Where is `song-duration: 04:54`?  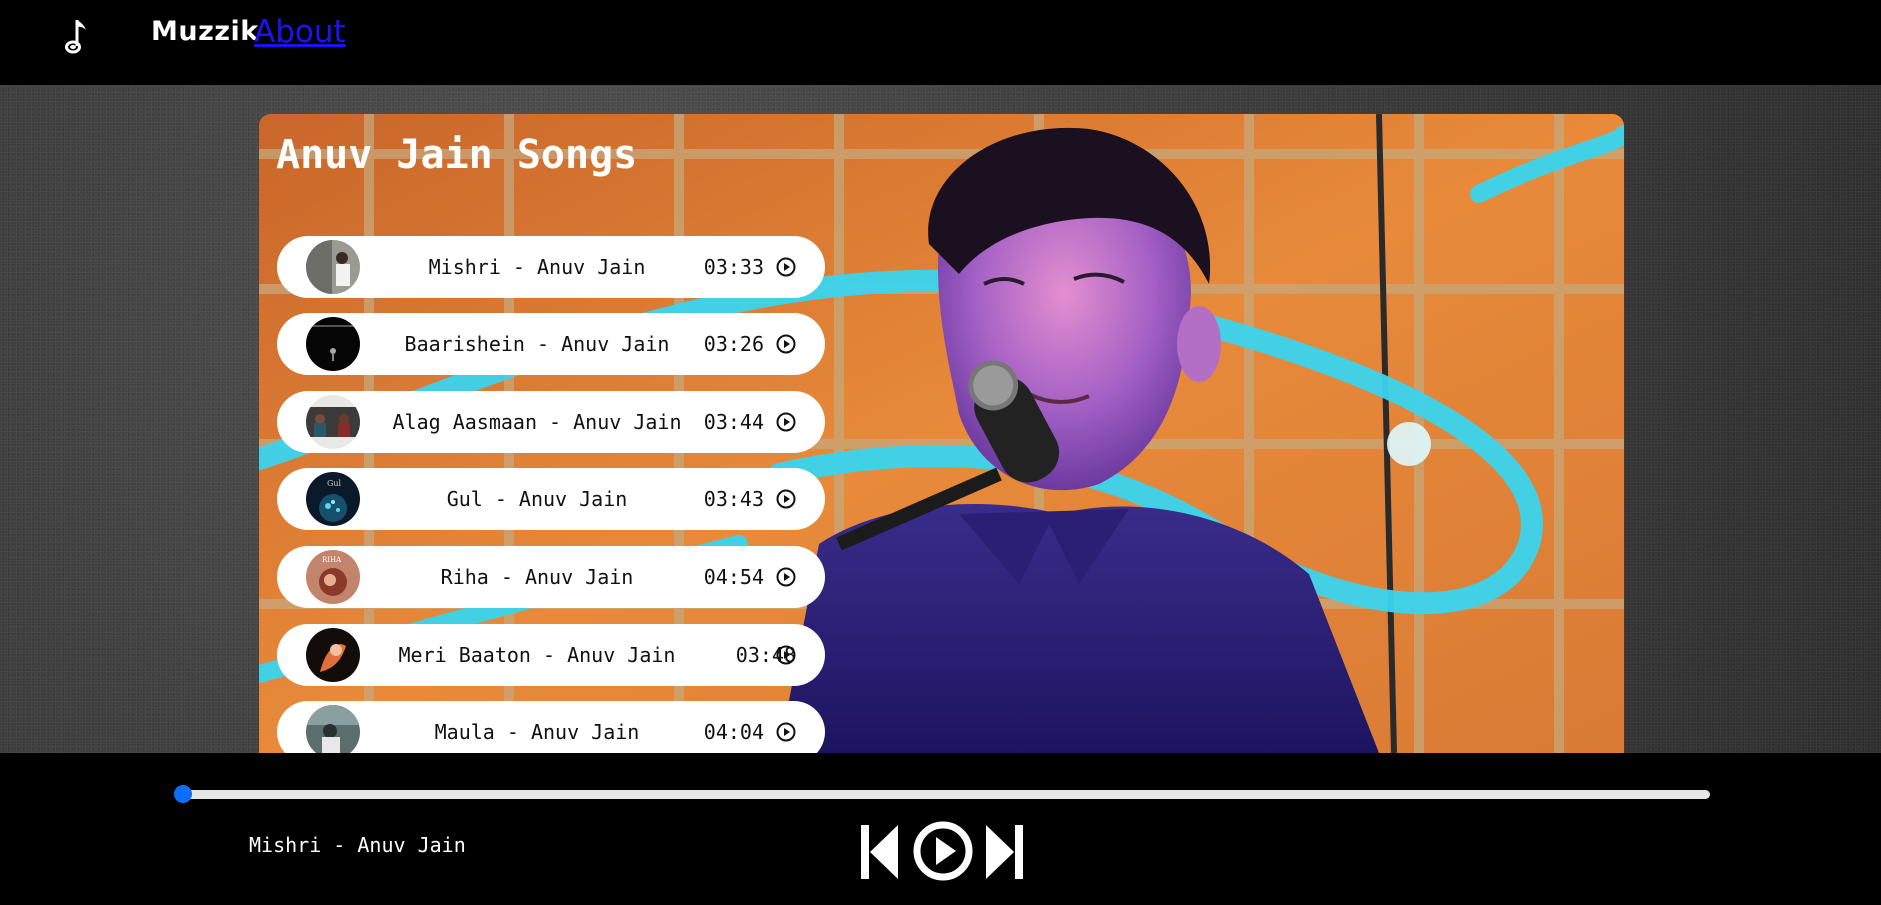 song-duration: 04:54 is located at coordinates (733, 577).